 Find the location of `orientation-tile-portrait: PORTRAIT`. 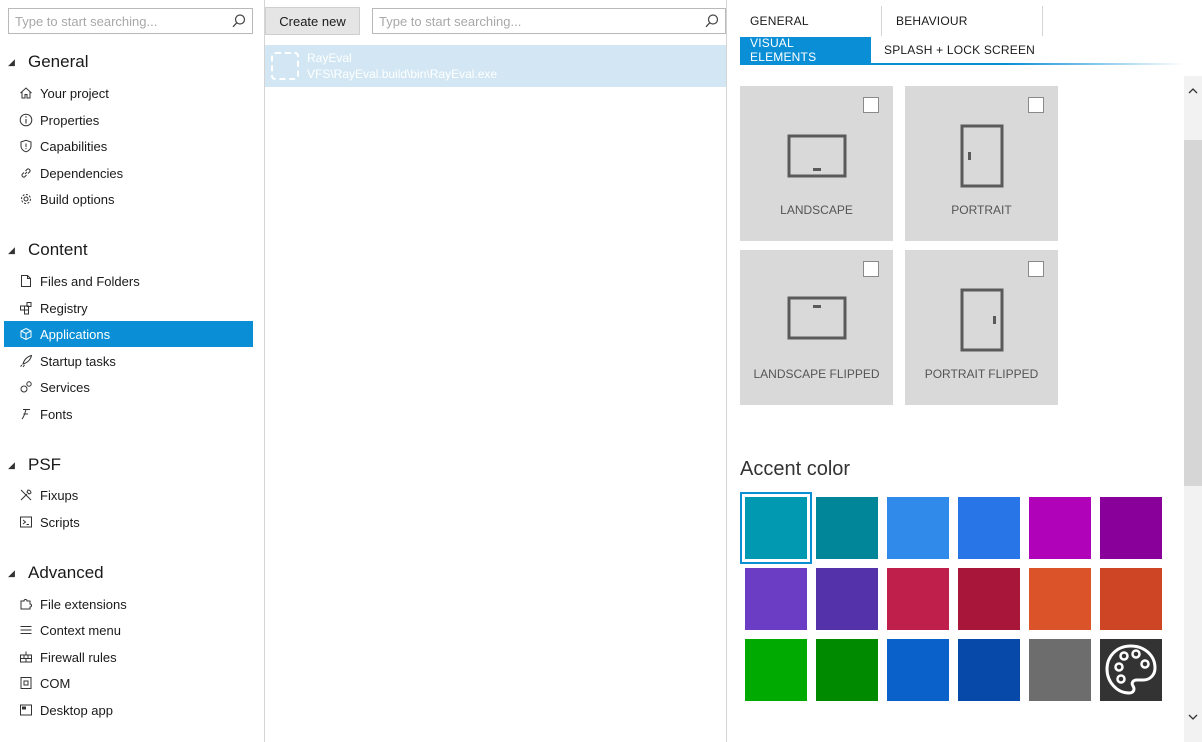

orientation-tile-portrait: PORTRAIT is located at coordinates (981, 163).